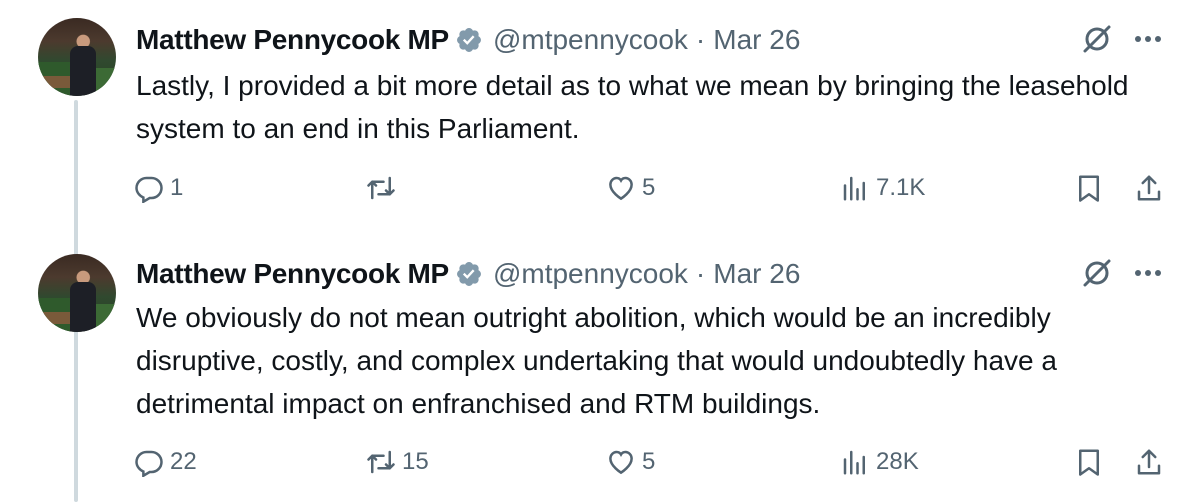 Image resolution: width=1188 pixels, height=502 pixels. I want to click on retweet-count: 15, so click(415, 461).